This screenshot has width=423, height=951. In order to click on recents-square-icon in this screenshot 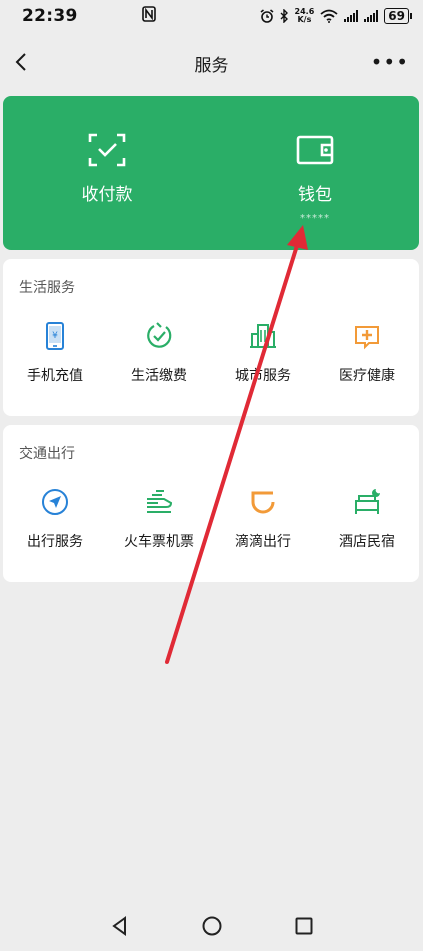, I will do `click(304, 926)`.